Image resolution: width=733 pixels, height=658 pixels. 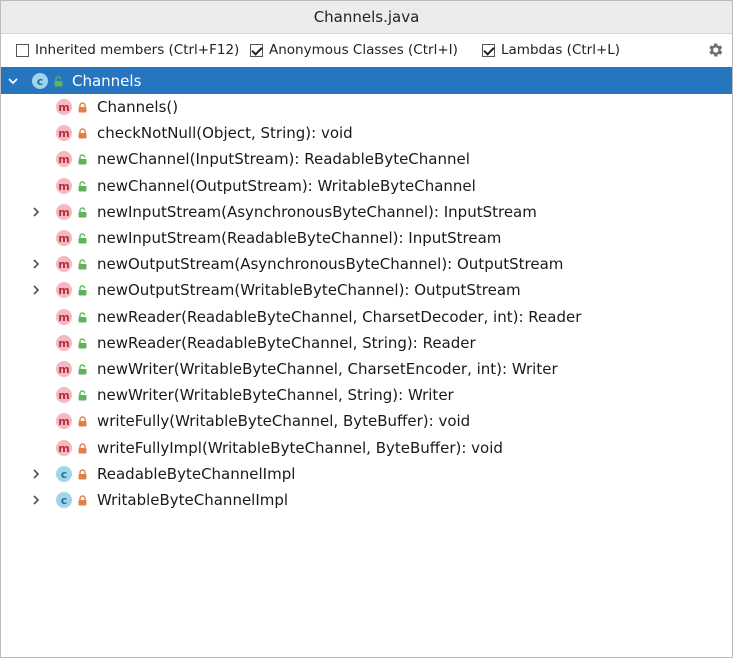 What do you see at coordinates (366, 500) in the screenshot?
I see `tree-class-row: c WritableByteChannelImpl` at bounding box center [366, 500].